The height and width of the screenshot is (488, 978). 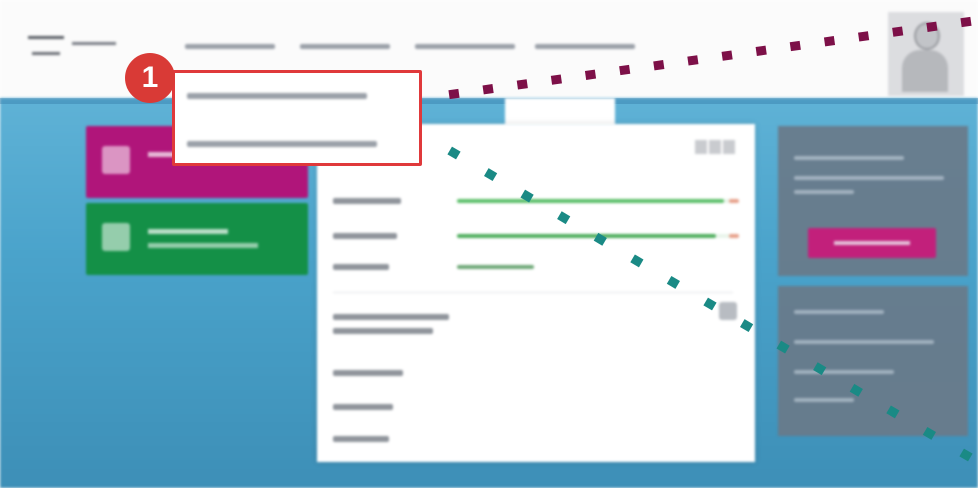 I want to click on highlighted-dropdown-menu, so click(x=297, y=118).